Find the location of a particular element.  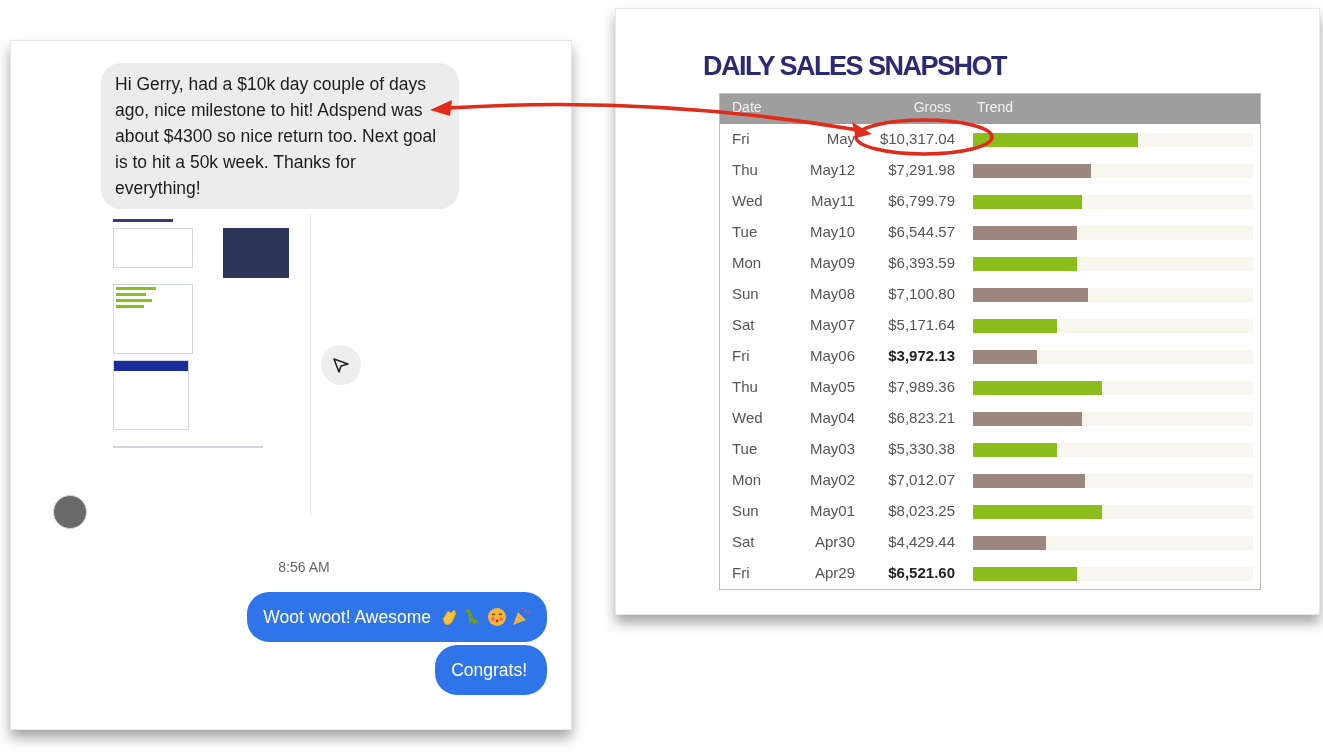

date-cell-text: May02 is located at coordinates (832, 480).